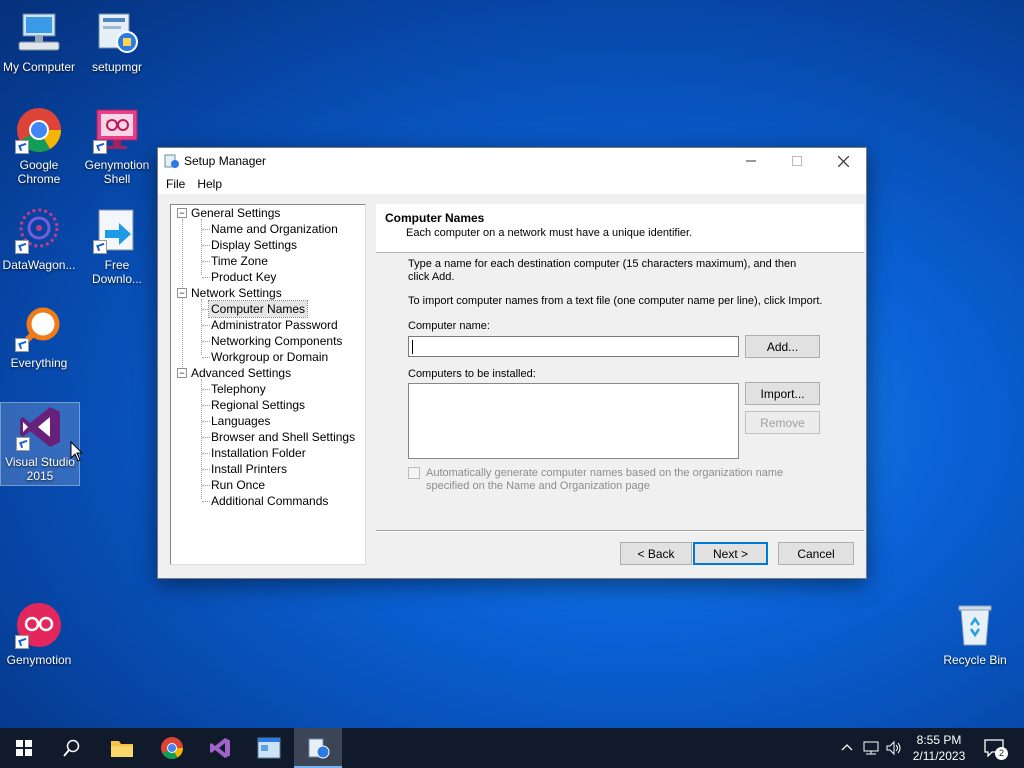 The height and width of the screenshot is (768, 1024). I want to click on maximize-icon, so click(797, 161).